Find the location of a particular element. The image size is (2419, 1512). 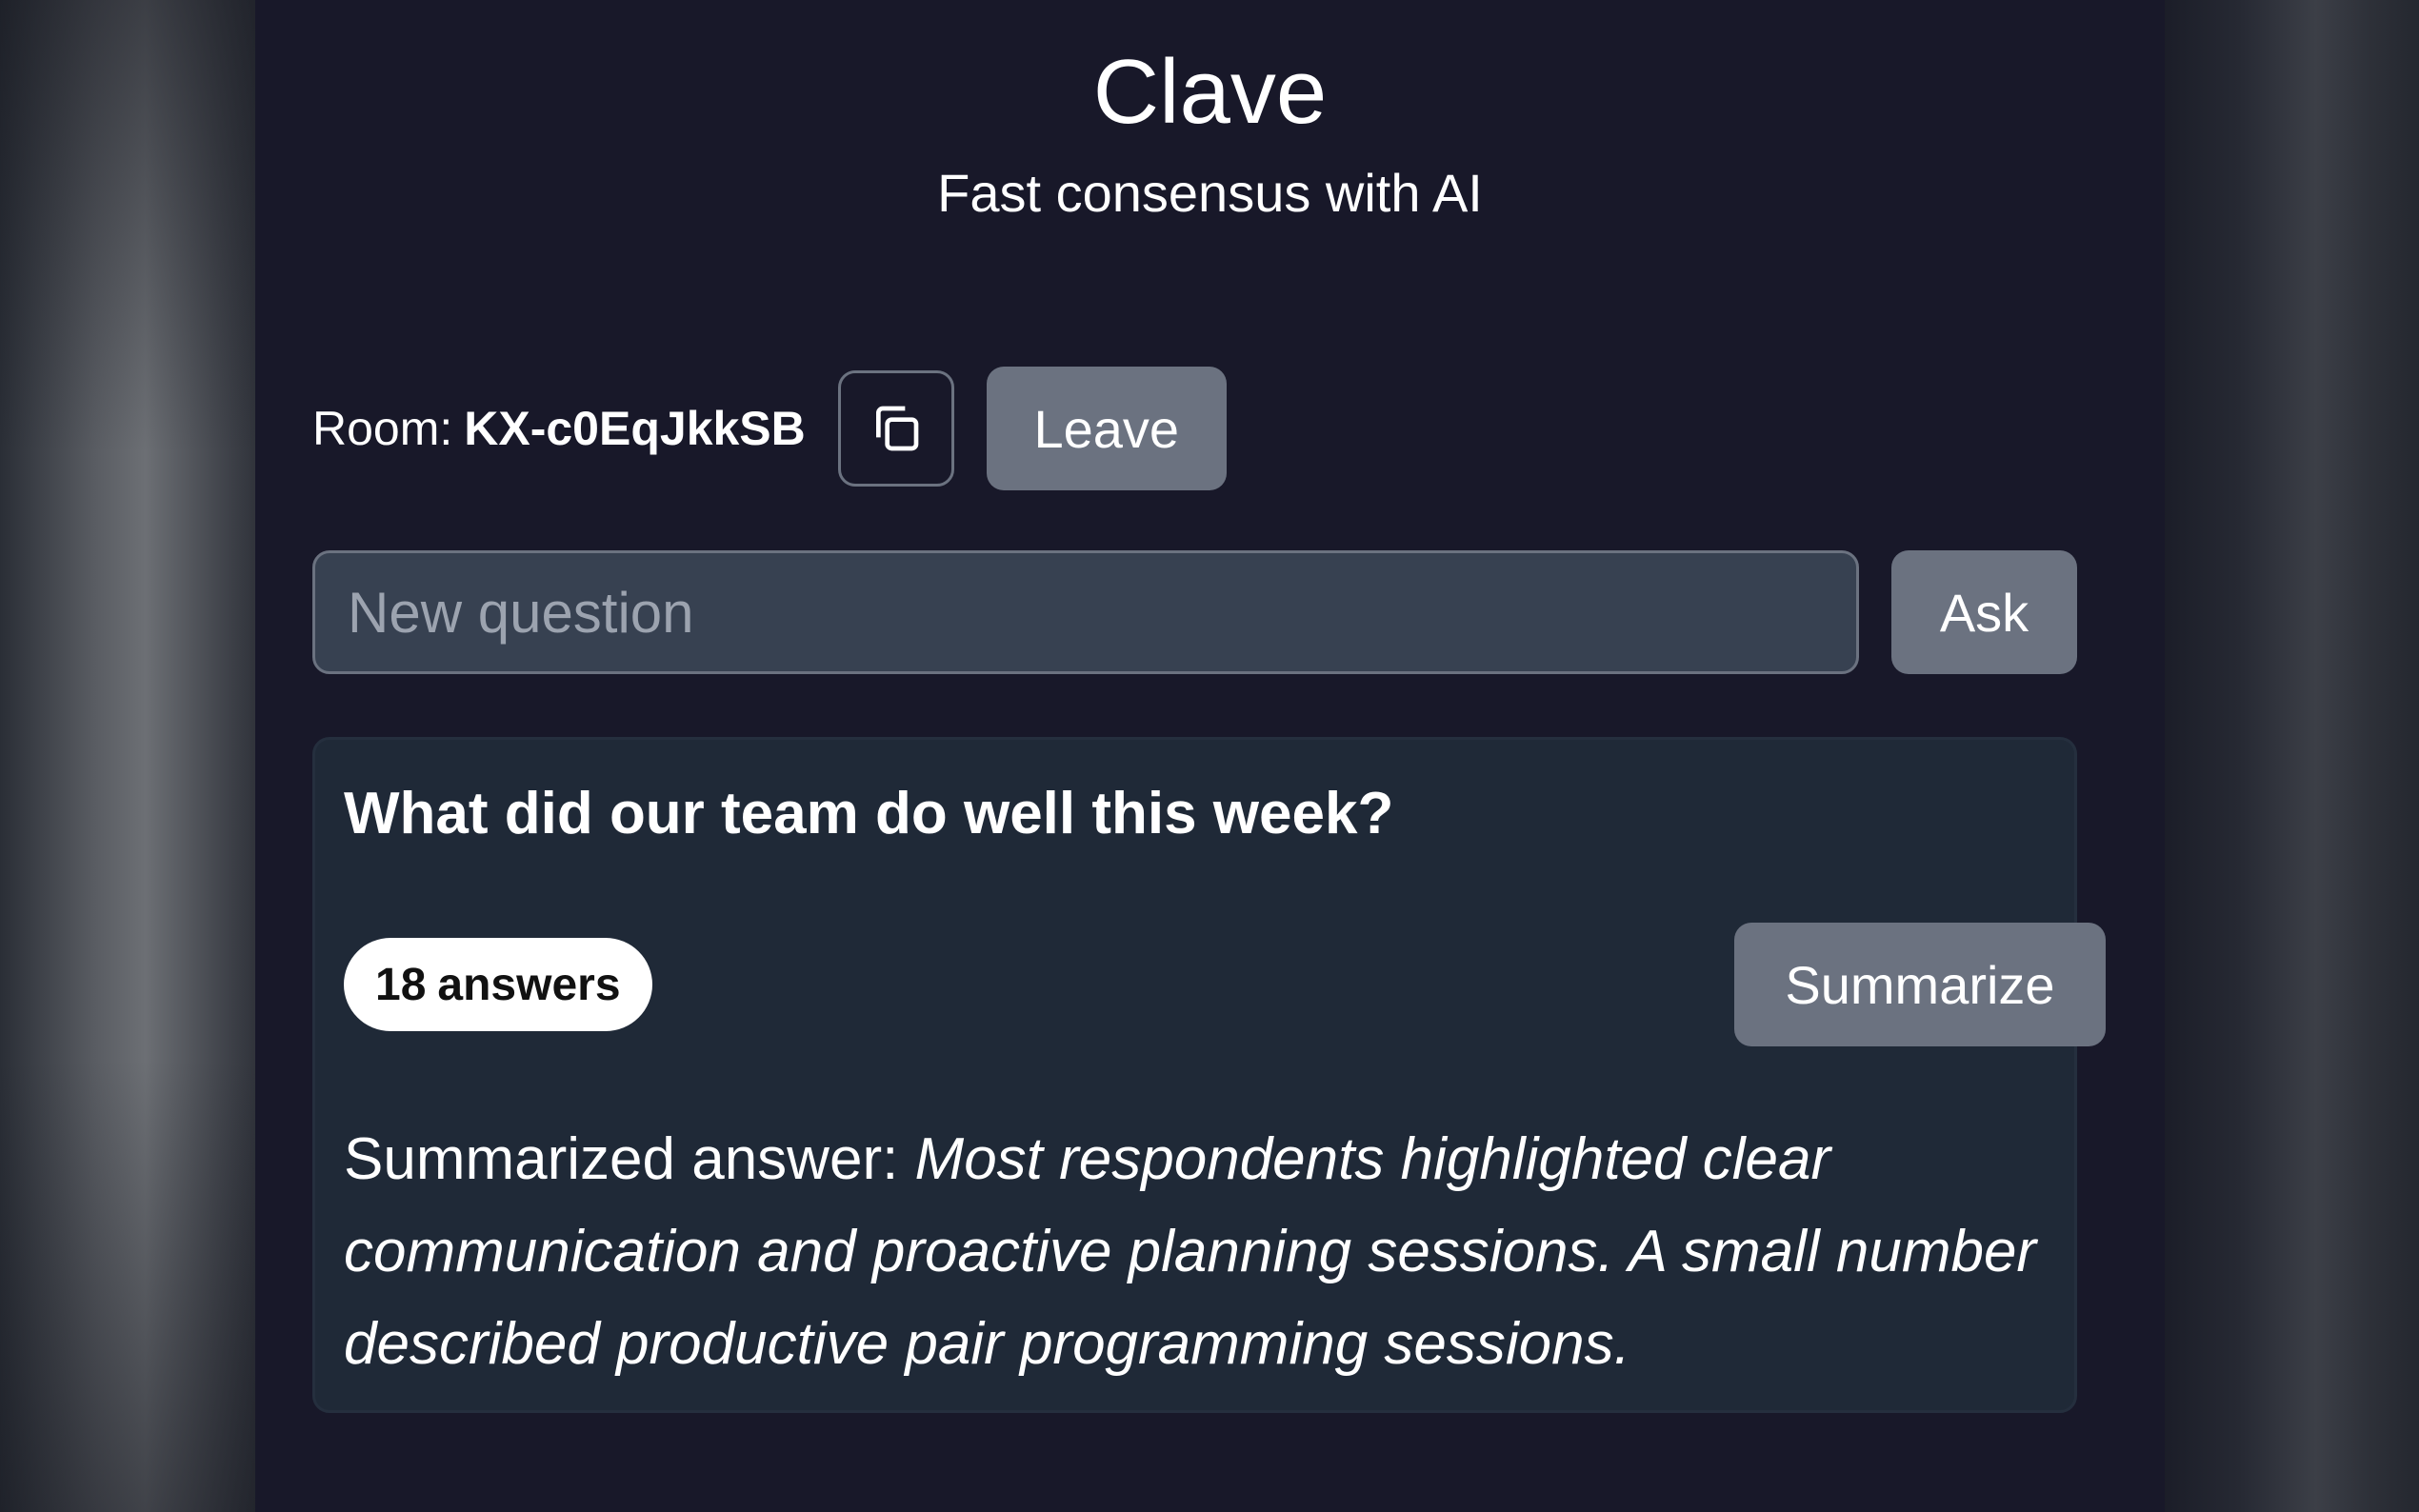

app-title: Clave is located at coordinates (1210, 92).